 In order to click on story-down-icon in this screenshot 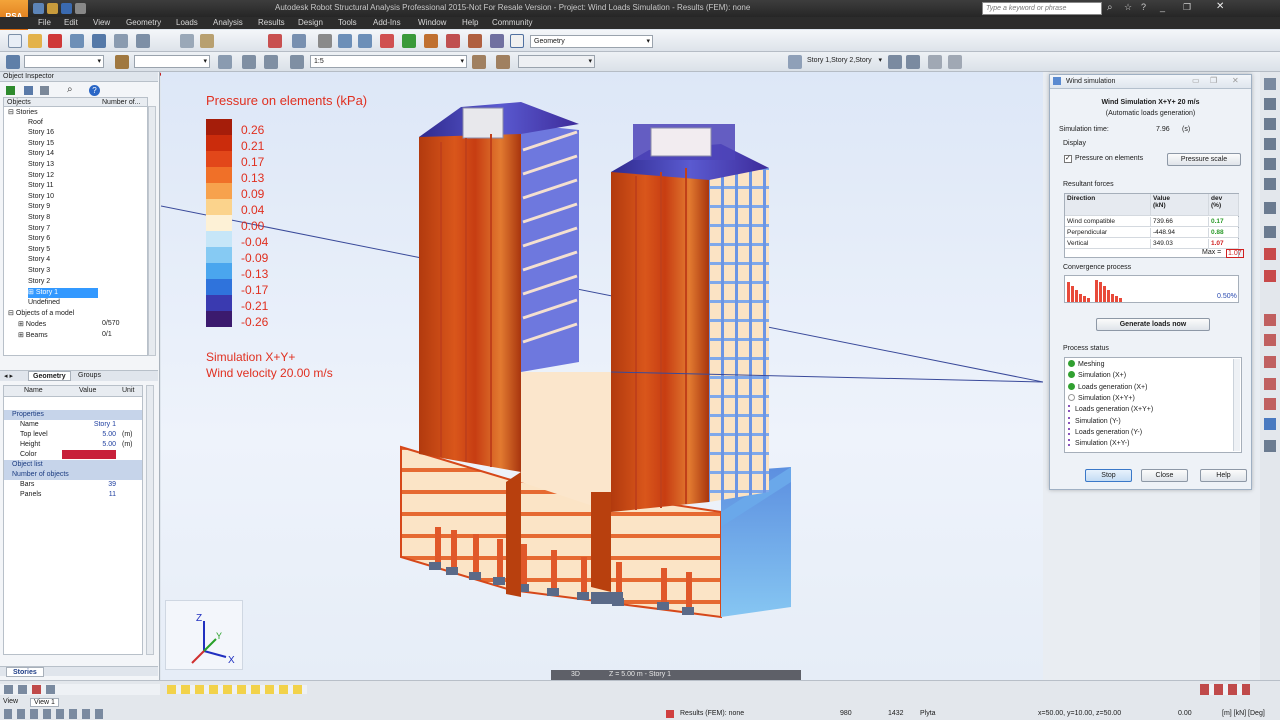, I will do `click(913, 62)`.